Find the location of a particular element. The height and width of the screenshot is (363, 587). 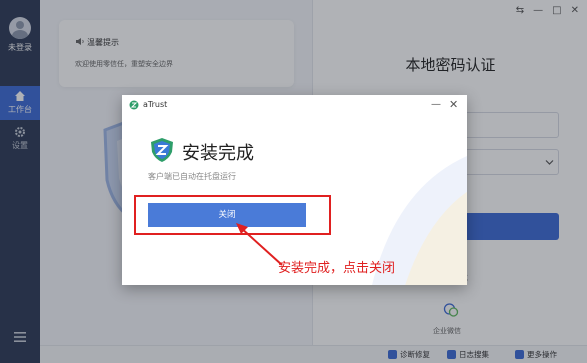

dialog-minimize-button: — is located at coordinates (436, 104).